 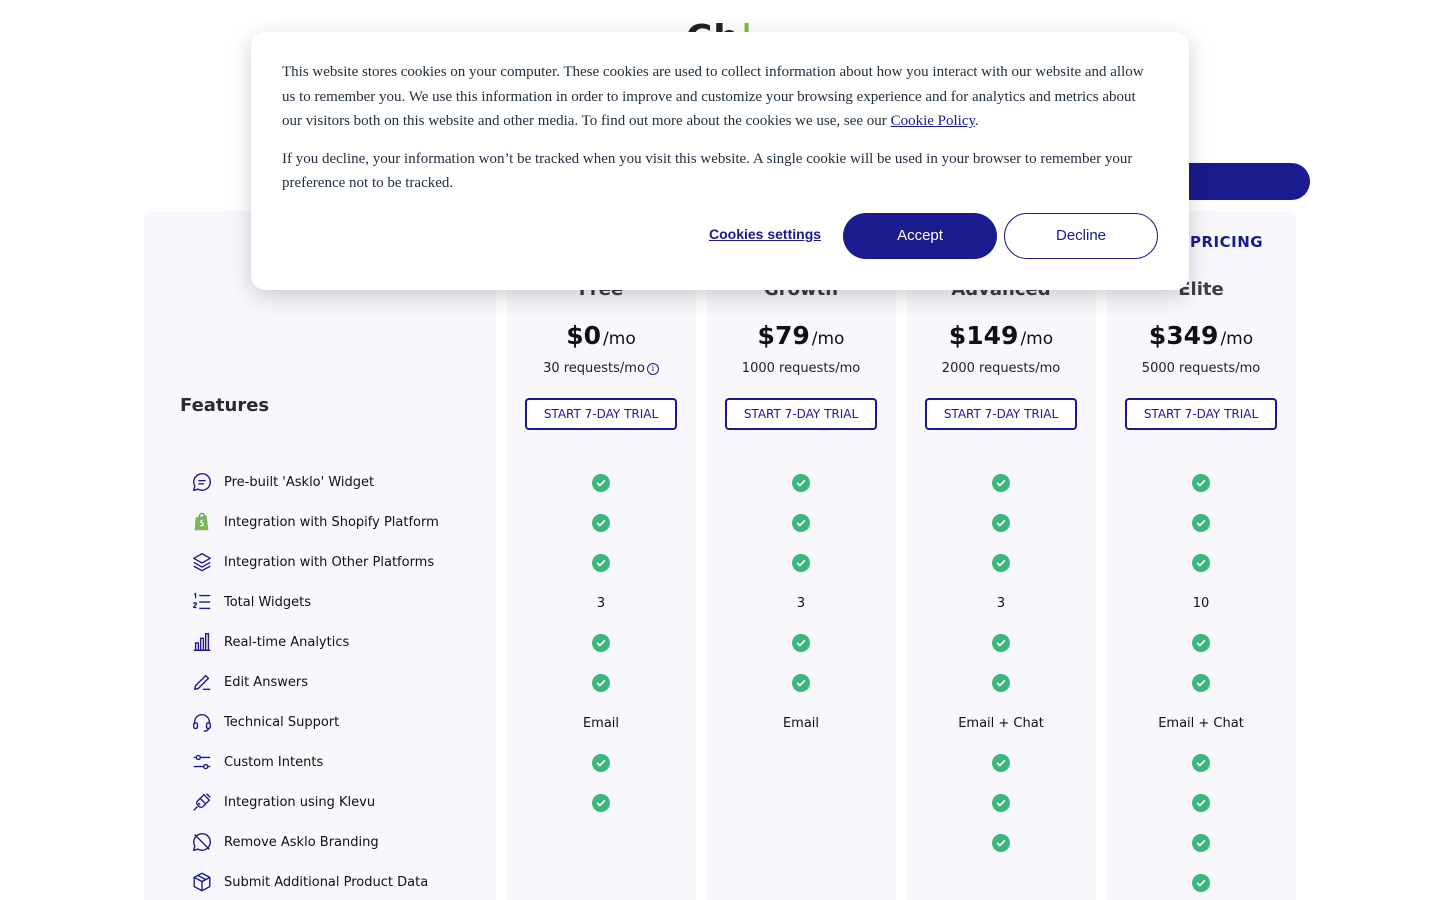 I want to click on headset-icon, so click(x=202, y=722).